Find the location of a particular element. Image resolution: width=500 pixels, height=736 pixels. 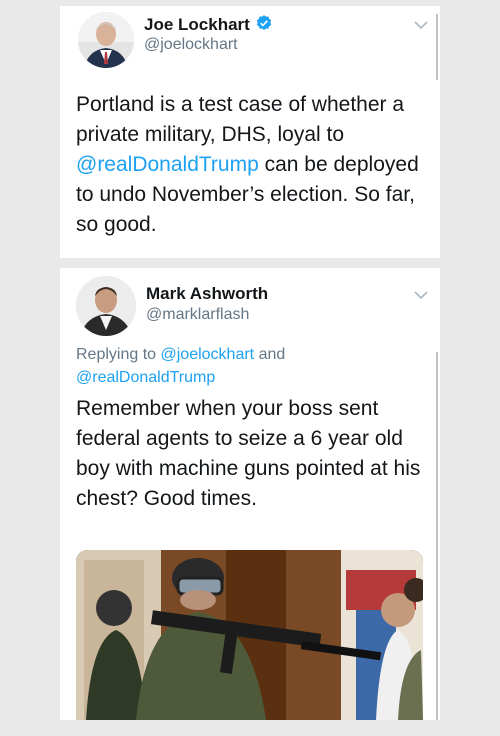

avatar-mark-ashworth is located at coordinates (106, 306).